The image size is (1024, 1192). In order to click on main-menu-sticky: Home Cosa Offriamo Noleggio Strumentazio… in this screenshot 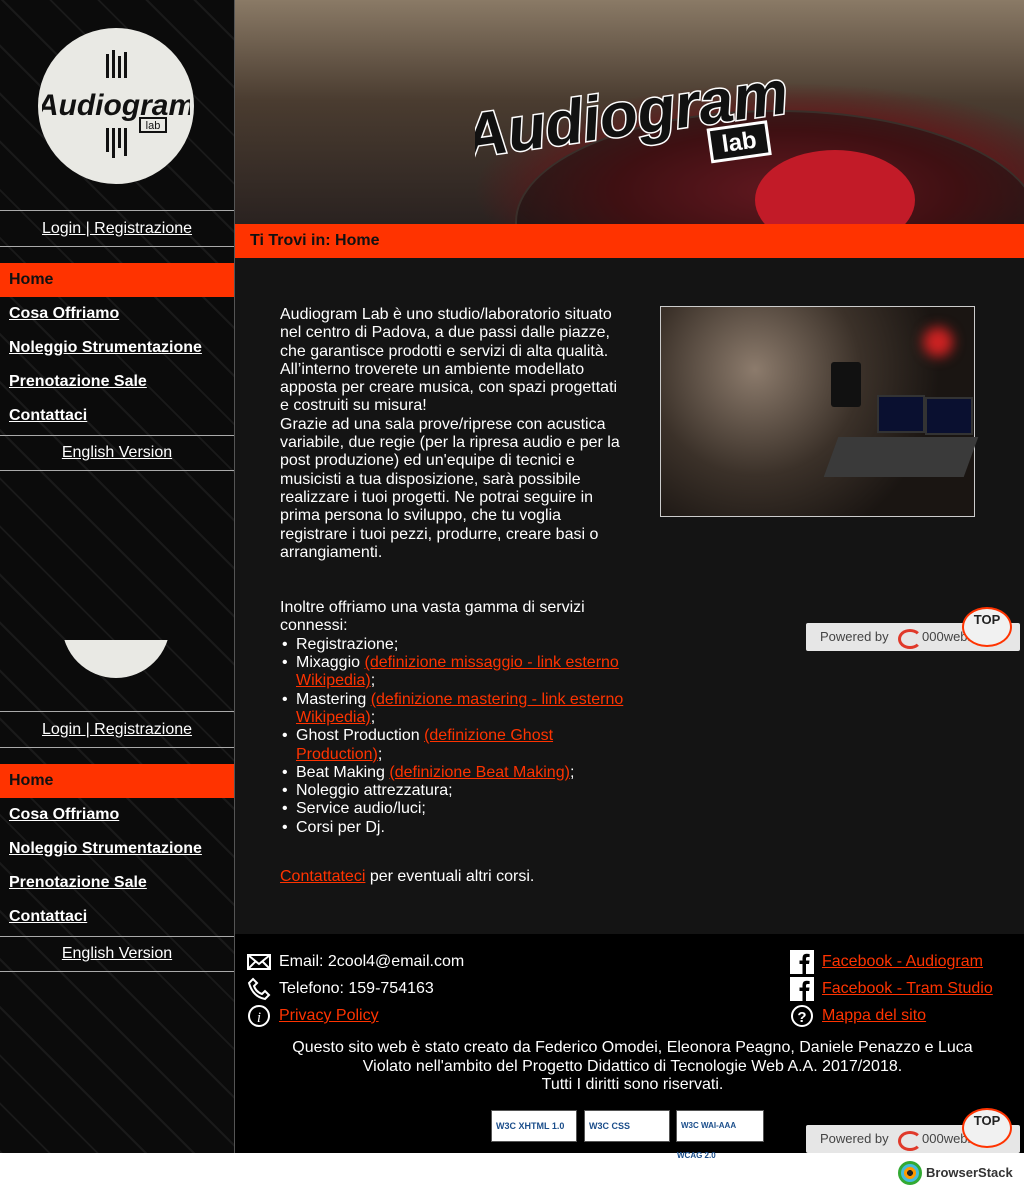, I will do `click(117, 849)`.